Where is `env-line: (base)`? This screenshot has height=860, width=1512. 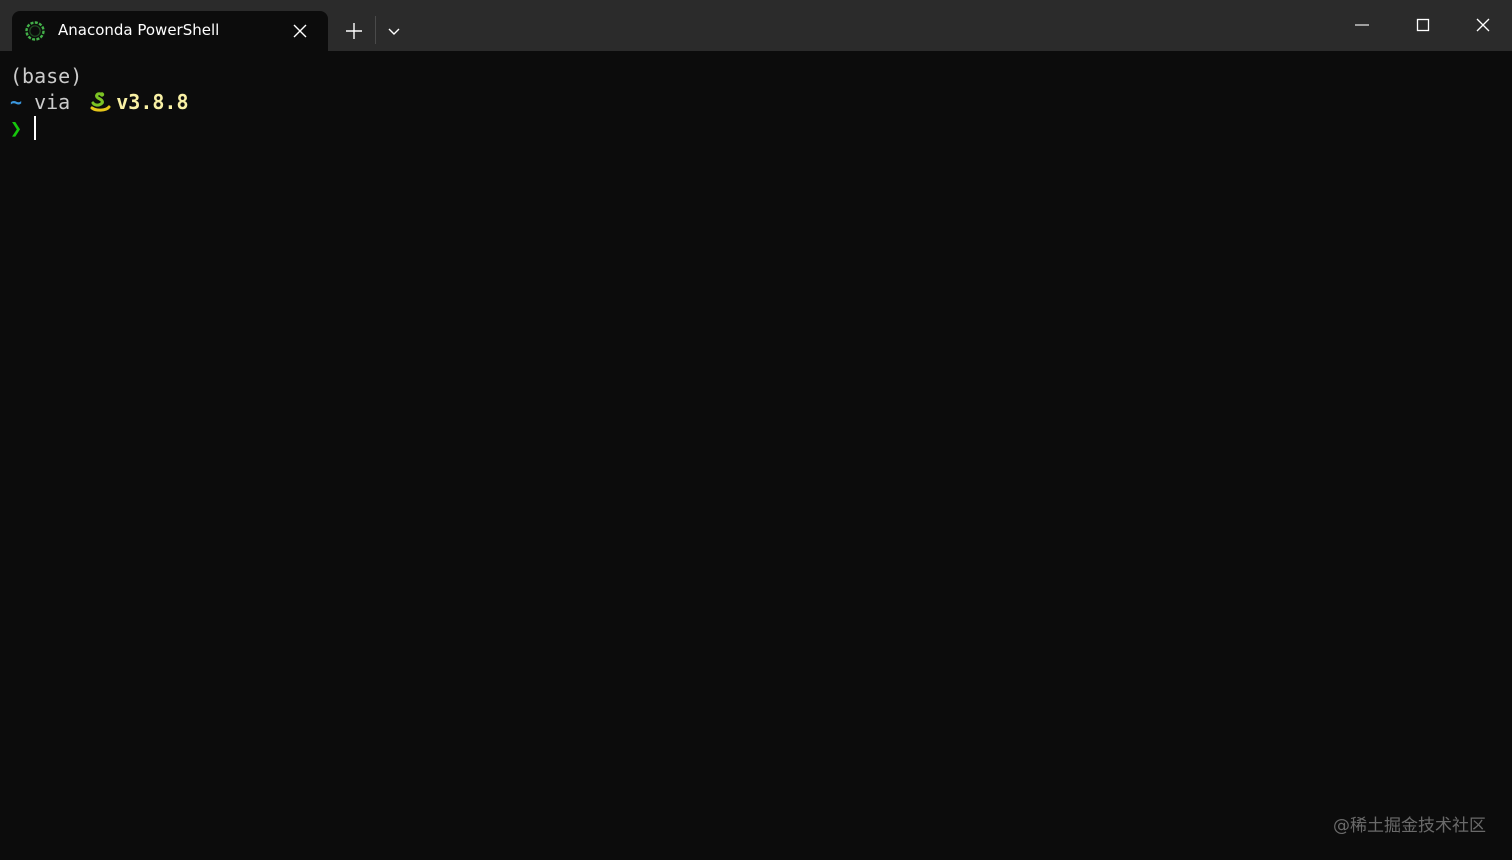 env-line: (base) is located at coordinates (46, 76).